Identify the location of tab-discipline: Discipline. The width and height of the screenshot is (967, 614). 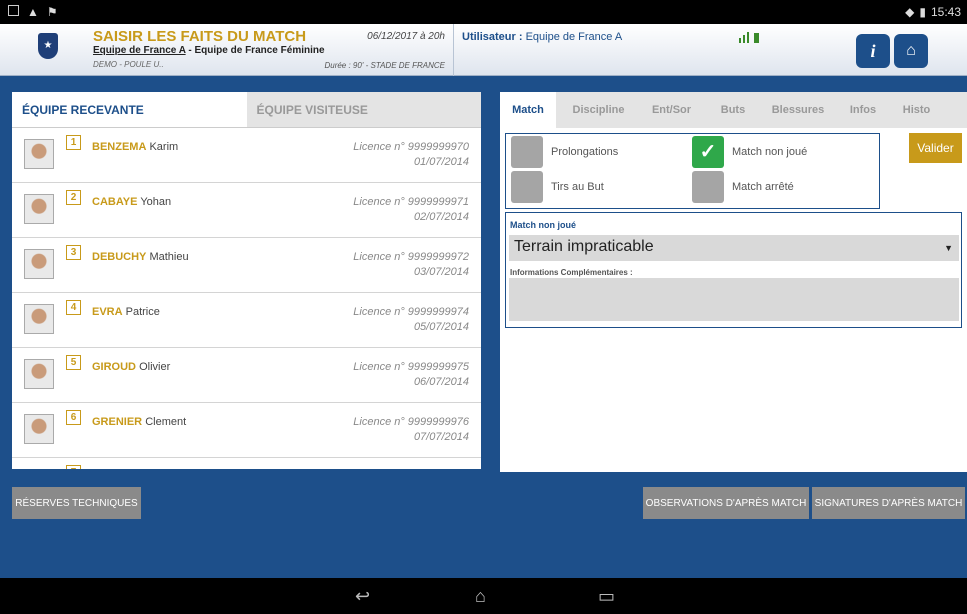
(598, 110).